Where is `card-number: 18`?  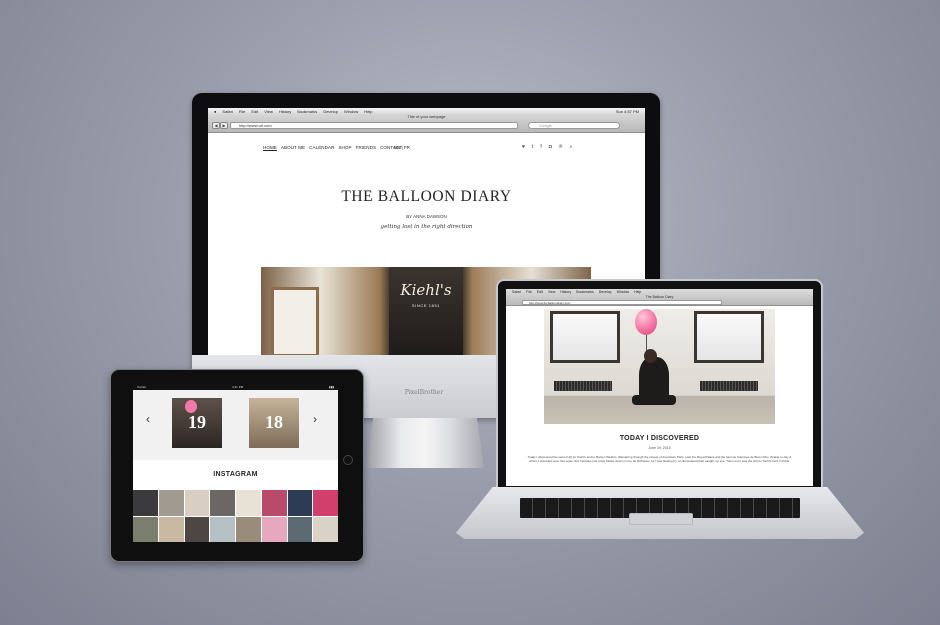
card-number: 18 is located at coordinates (274, 422).